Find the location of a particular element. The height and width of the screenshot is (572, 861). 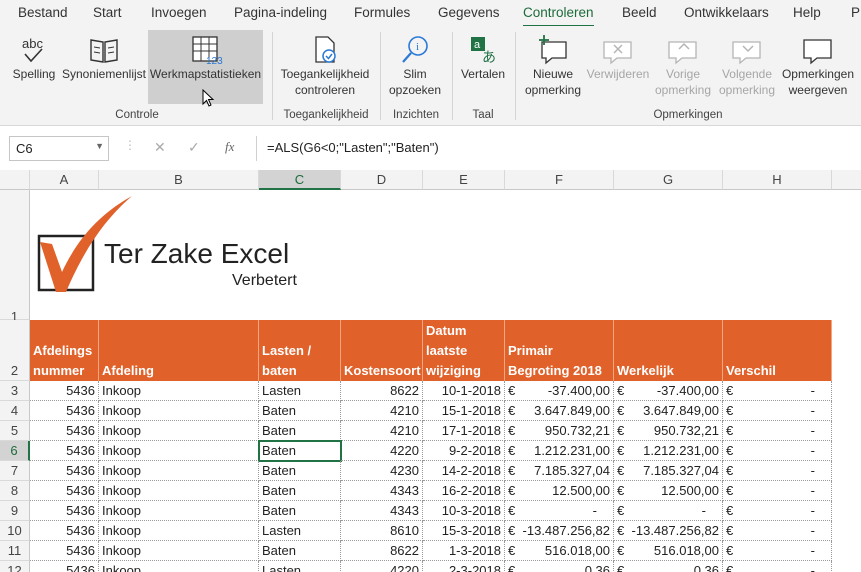

row-header: 8 is located at coordinates (15, 491).